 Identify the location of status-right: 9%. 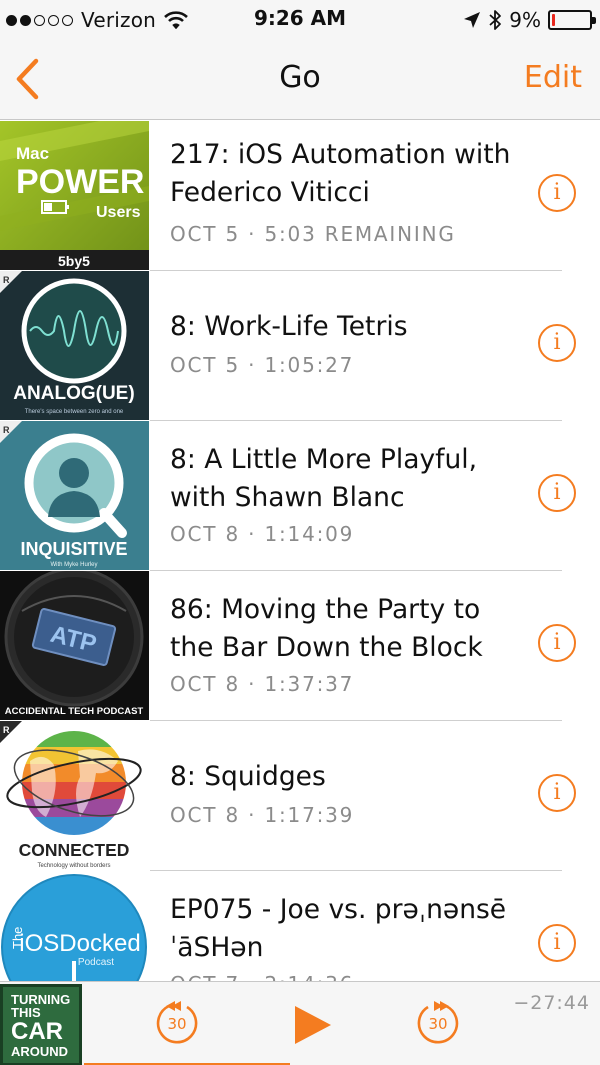
(529, 20).